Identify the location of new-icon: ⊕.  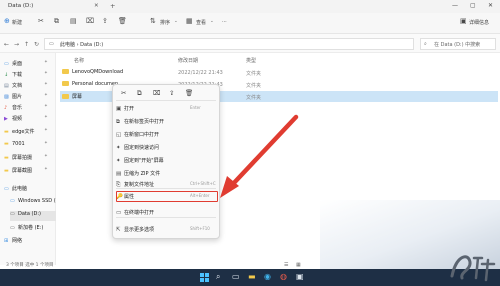
(7, 21).